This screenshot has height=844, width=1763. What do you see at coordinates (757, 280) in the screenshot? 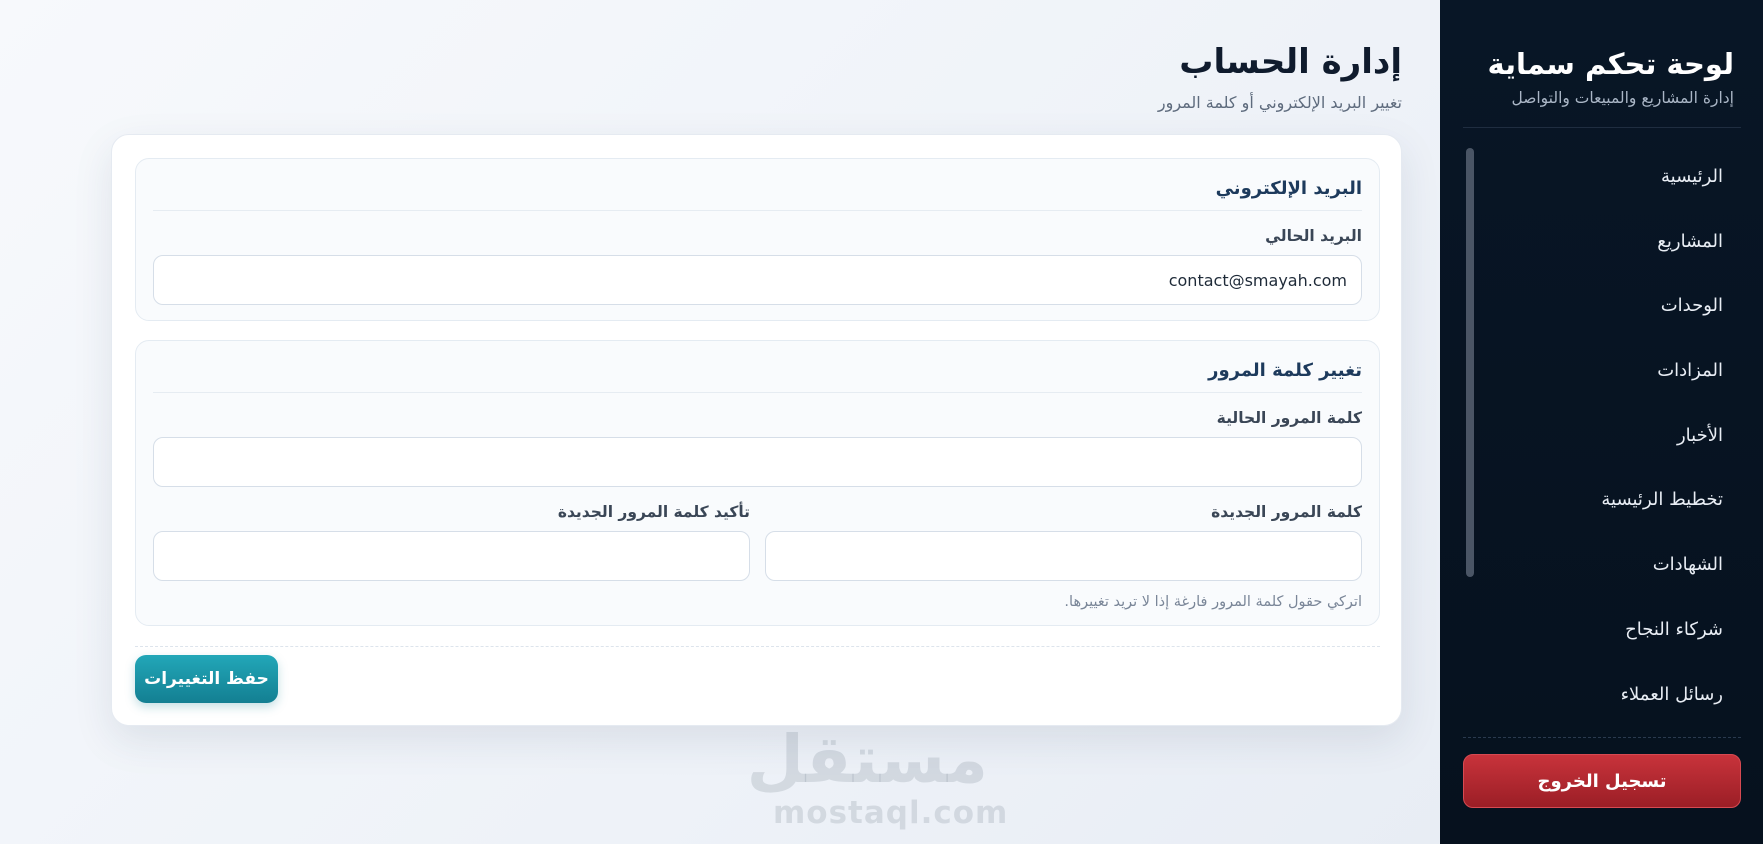
I see `current-email-field: contact@smayah.com` at bounding box center [757, 280].